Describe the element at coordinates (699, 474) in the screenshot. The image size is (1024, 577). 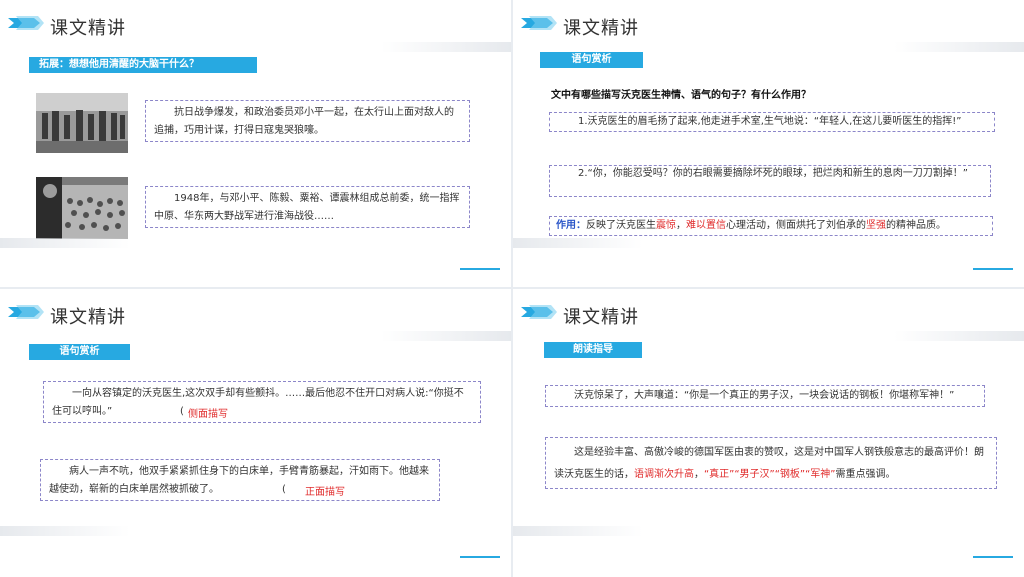
I see `guidance-text-2: ，` at that location.